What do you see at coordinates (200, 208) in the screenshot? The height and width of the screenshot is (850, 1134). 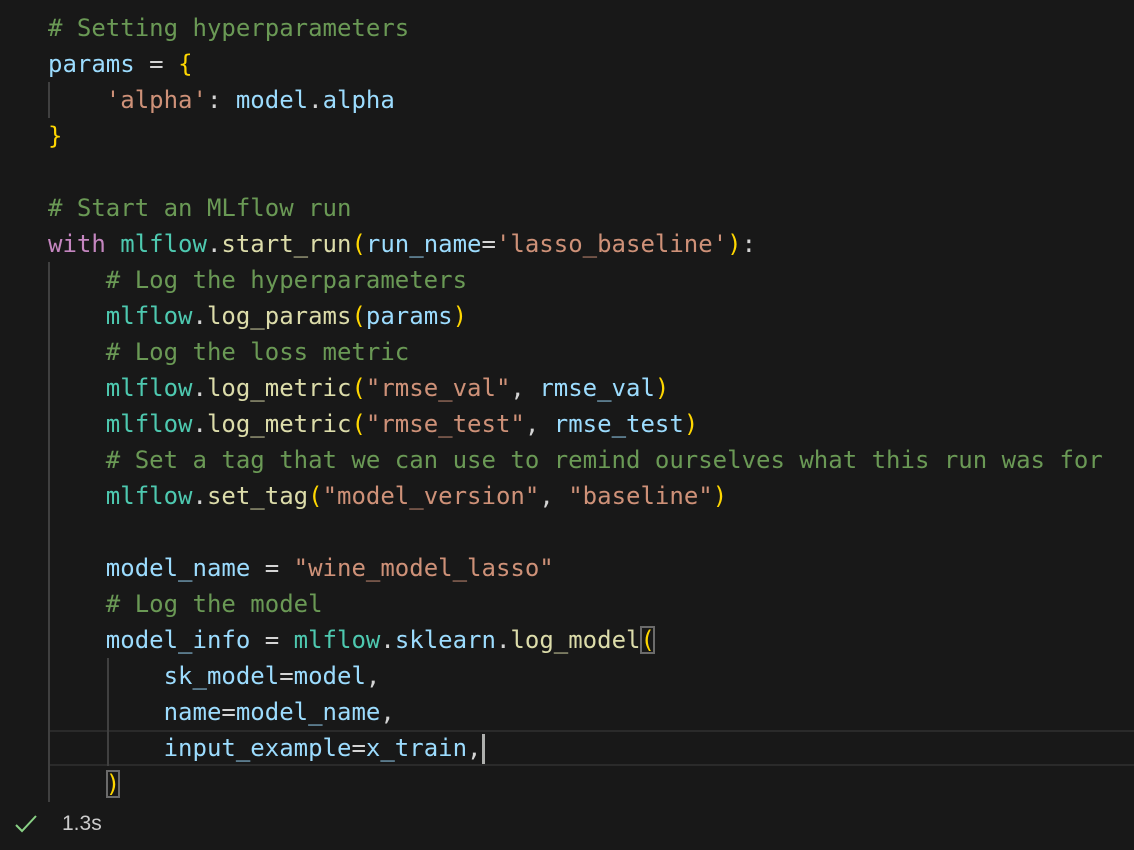 I see `code-token: # Start an MLflow run` at bounding box center [200, 208].